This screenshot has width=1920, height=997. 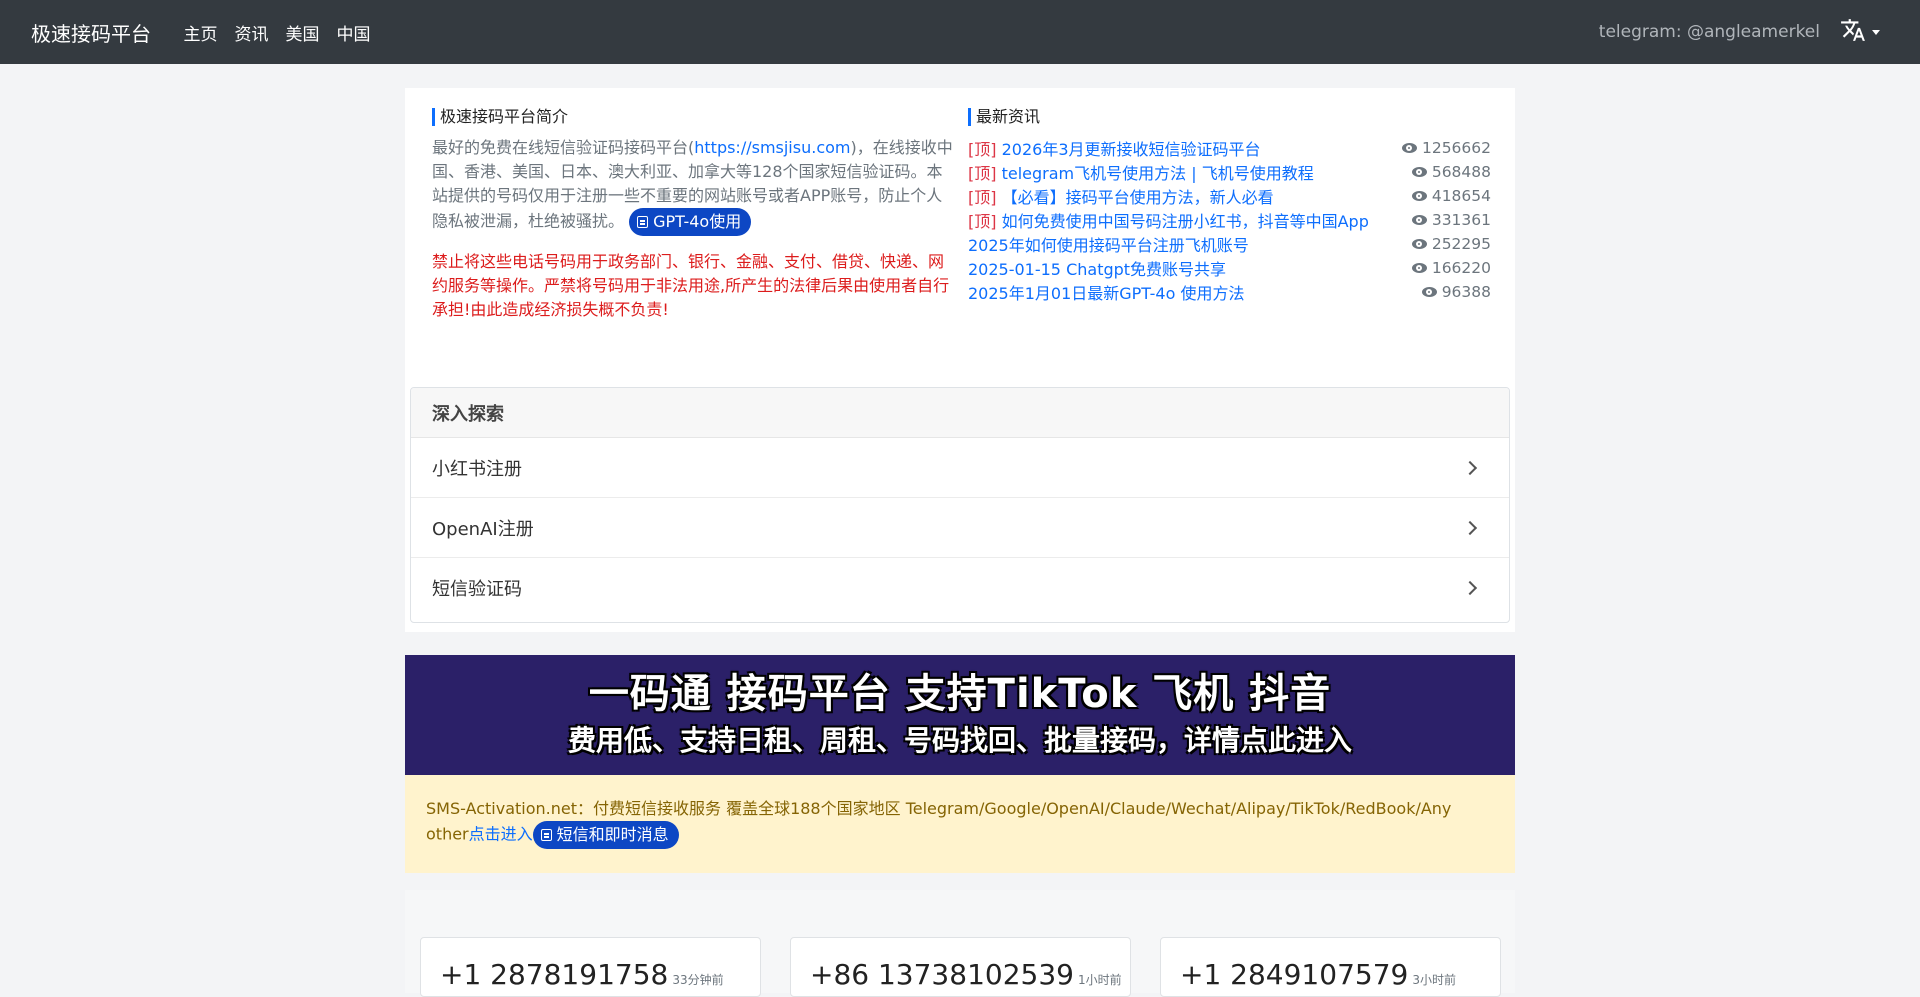 I want to click on phone-number-card: +1 2849107579 3小时前, so click(x=1330, y=967).